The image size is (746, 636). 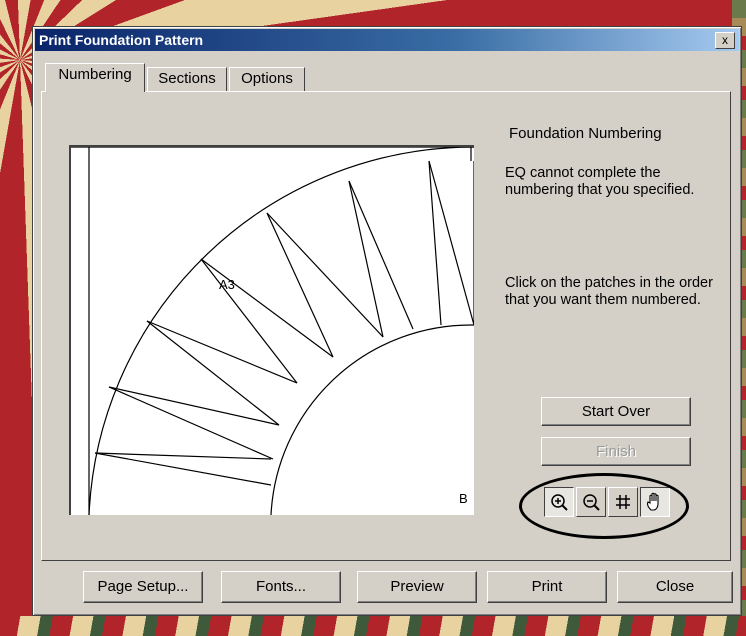 I want to click on inner-arc, so click(x=372, y=419).